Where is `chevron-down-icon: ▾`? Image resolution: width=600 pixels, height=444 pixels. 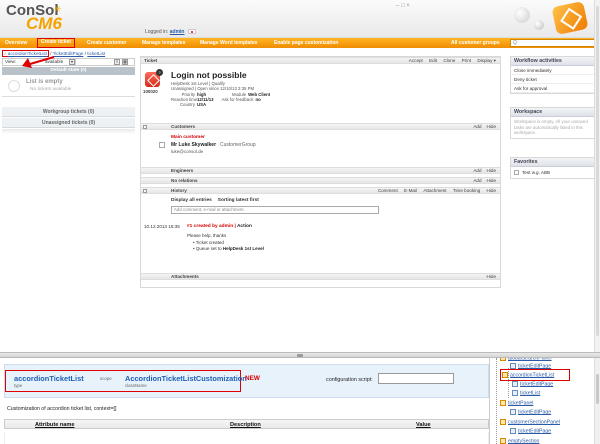 chevron-down-icon: ▾ is located at coordinates (72, 62).